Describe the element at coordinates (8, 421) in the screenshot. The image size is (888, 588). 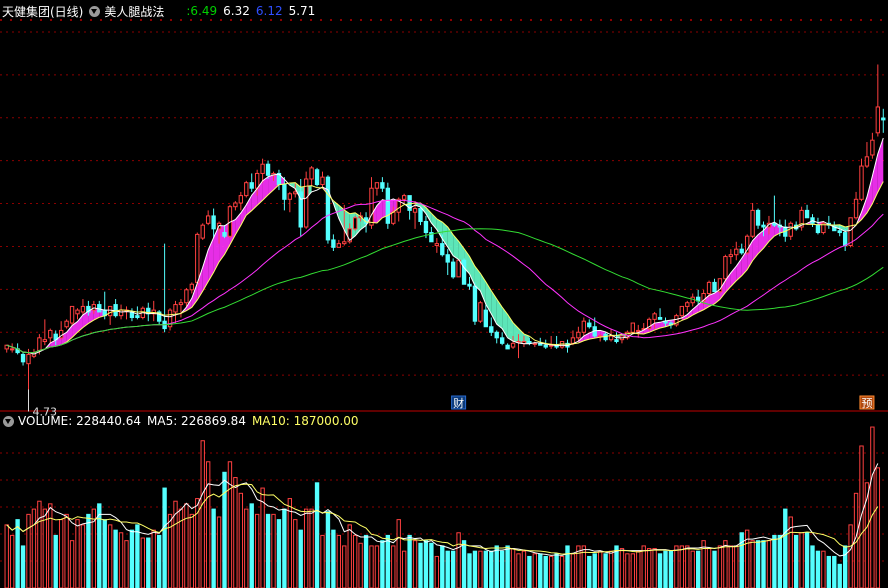
I see `volume-dropdown-icon` at that location.